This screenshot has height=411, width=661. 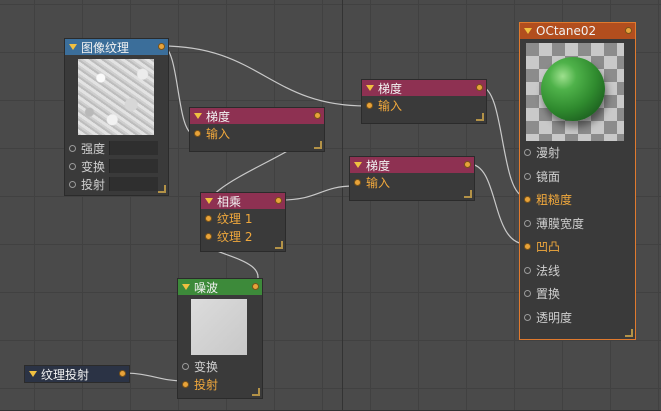 What do you see at coordinates (105, 47) in the screenshot?
I see `image-texture-node-title: 图像纹理` at bounding box center [105, 47].